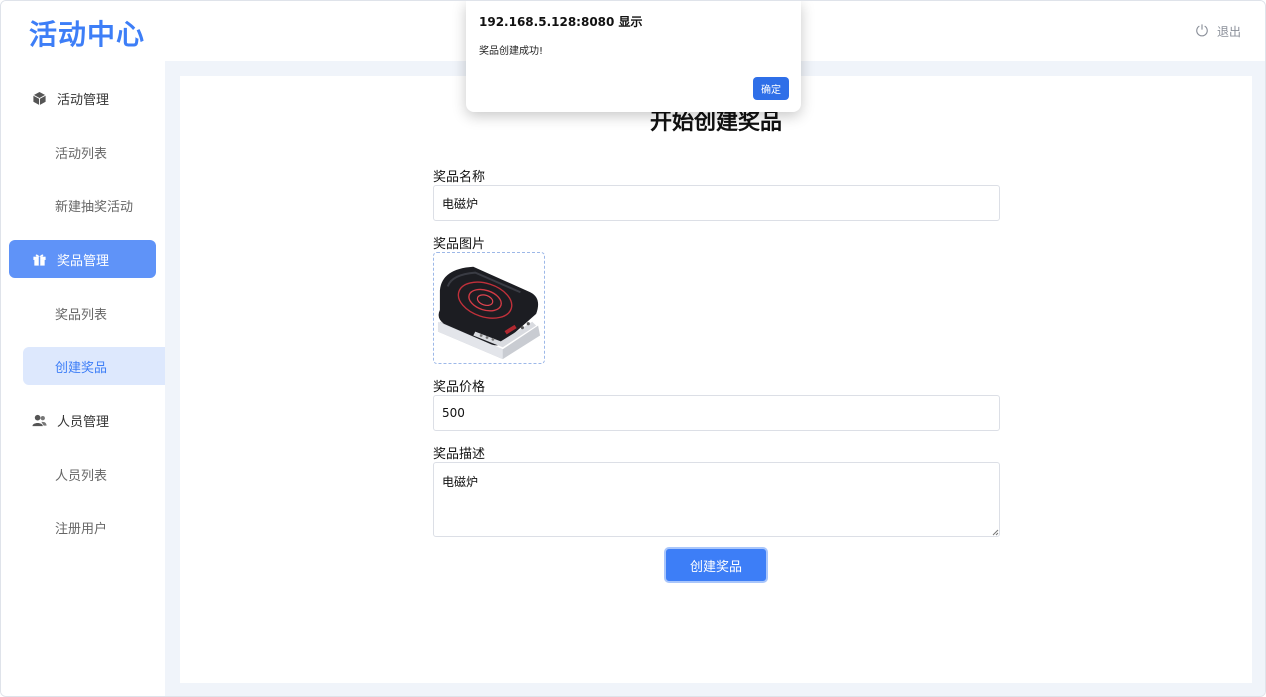  I want to click on prize-name-input, so click(716, 203).